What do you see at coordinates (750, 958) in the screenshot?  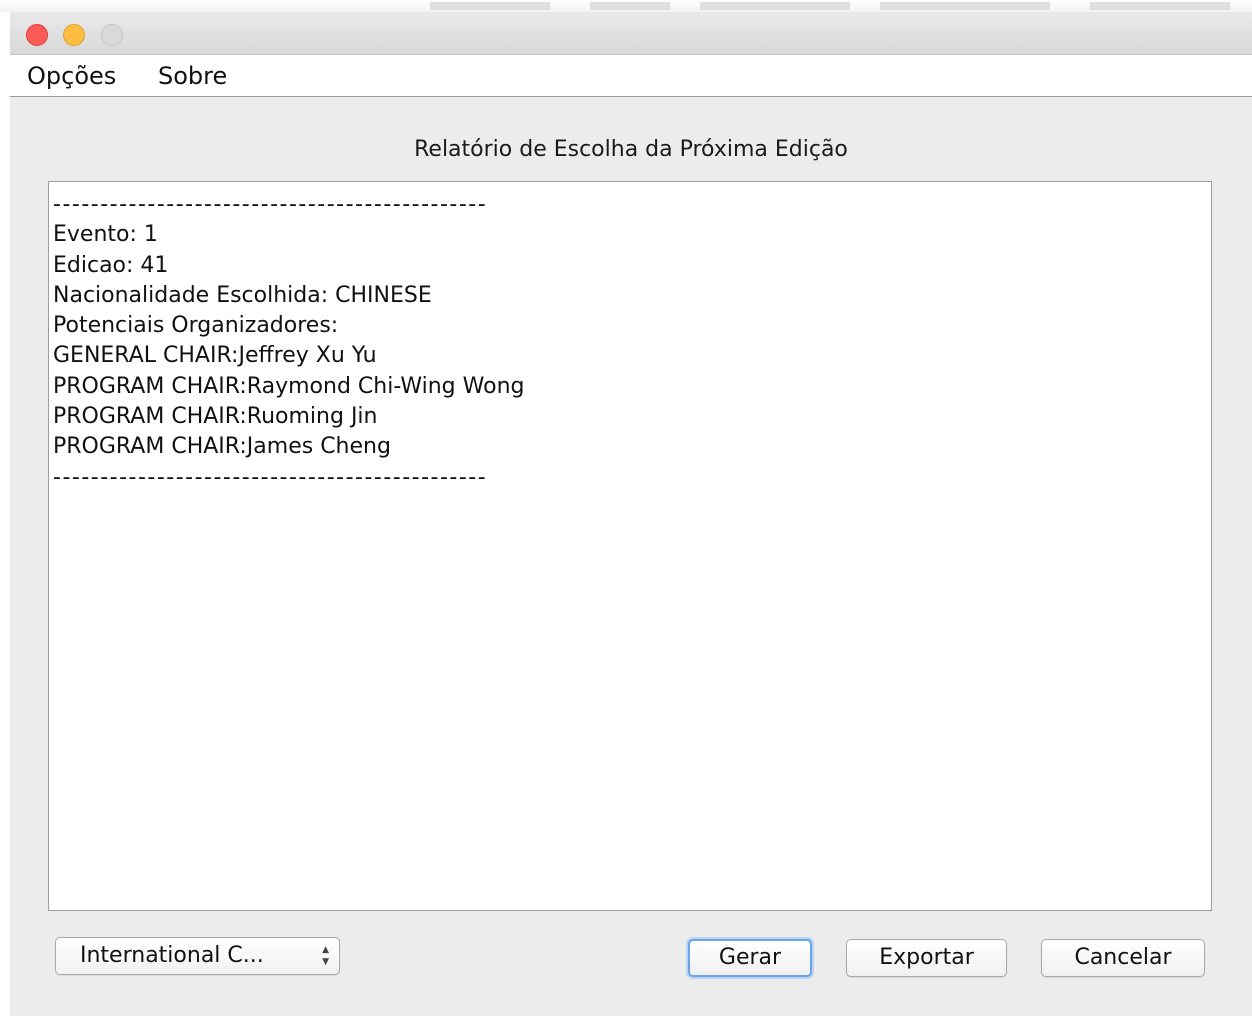 I see `generate-button: Gerar` at bounding box center [750, 958].